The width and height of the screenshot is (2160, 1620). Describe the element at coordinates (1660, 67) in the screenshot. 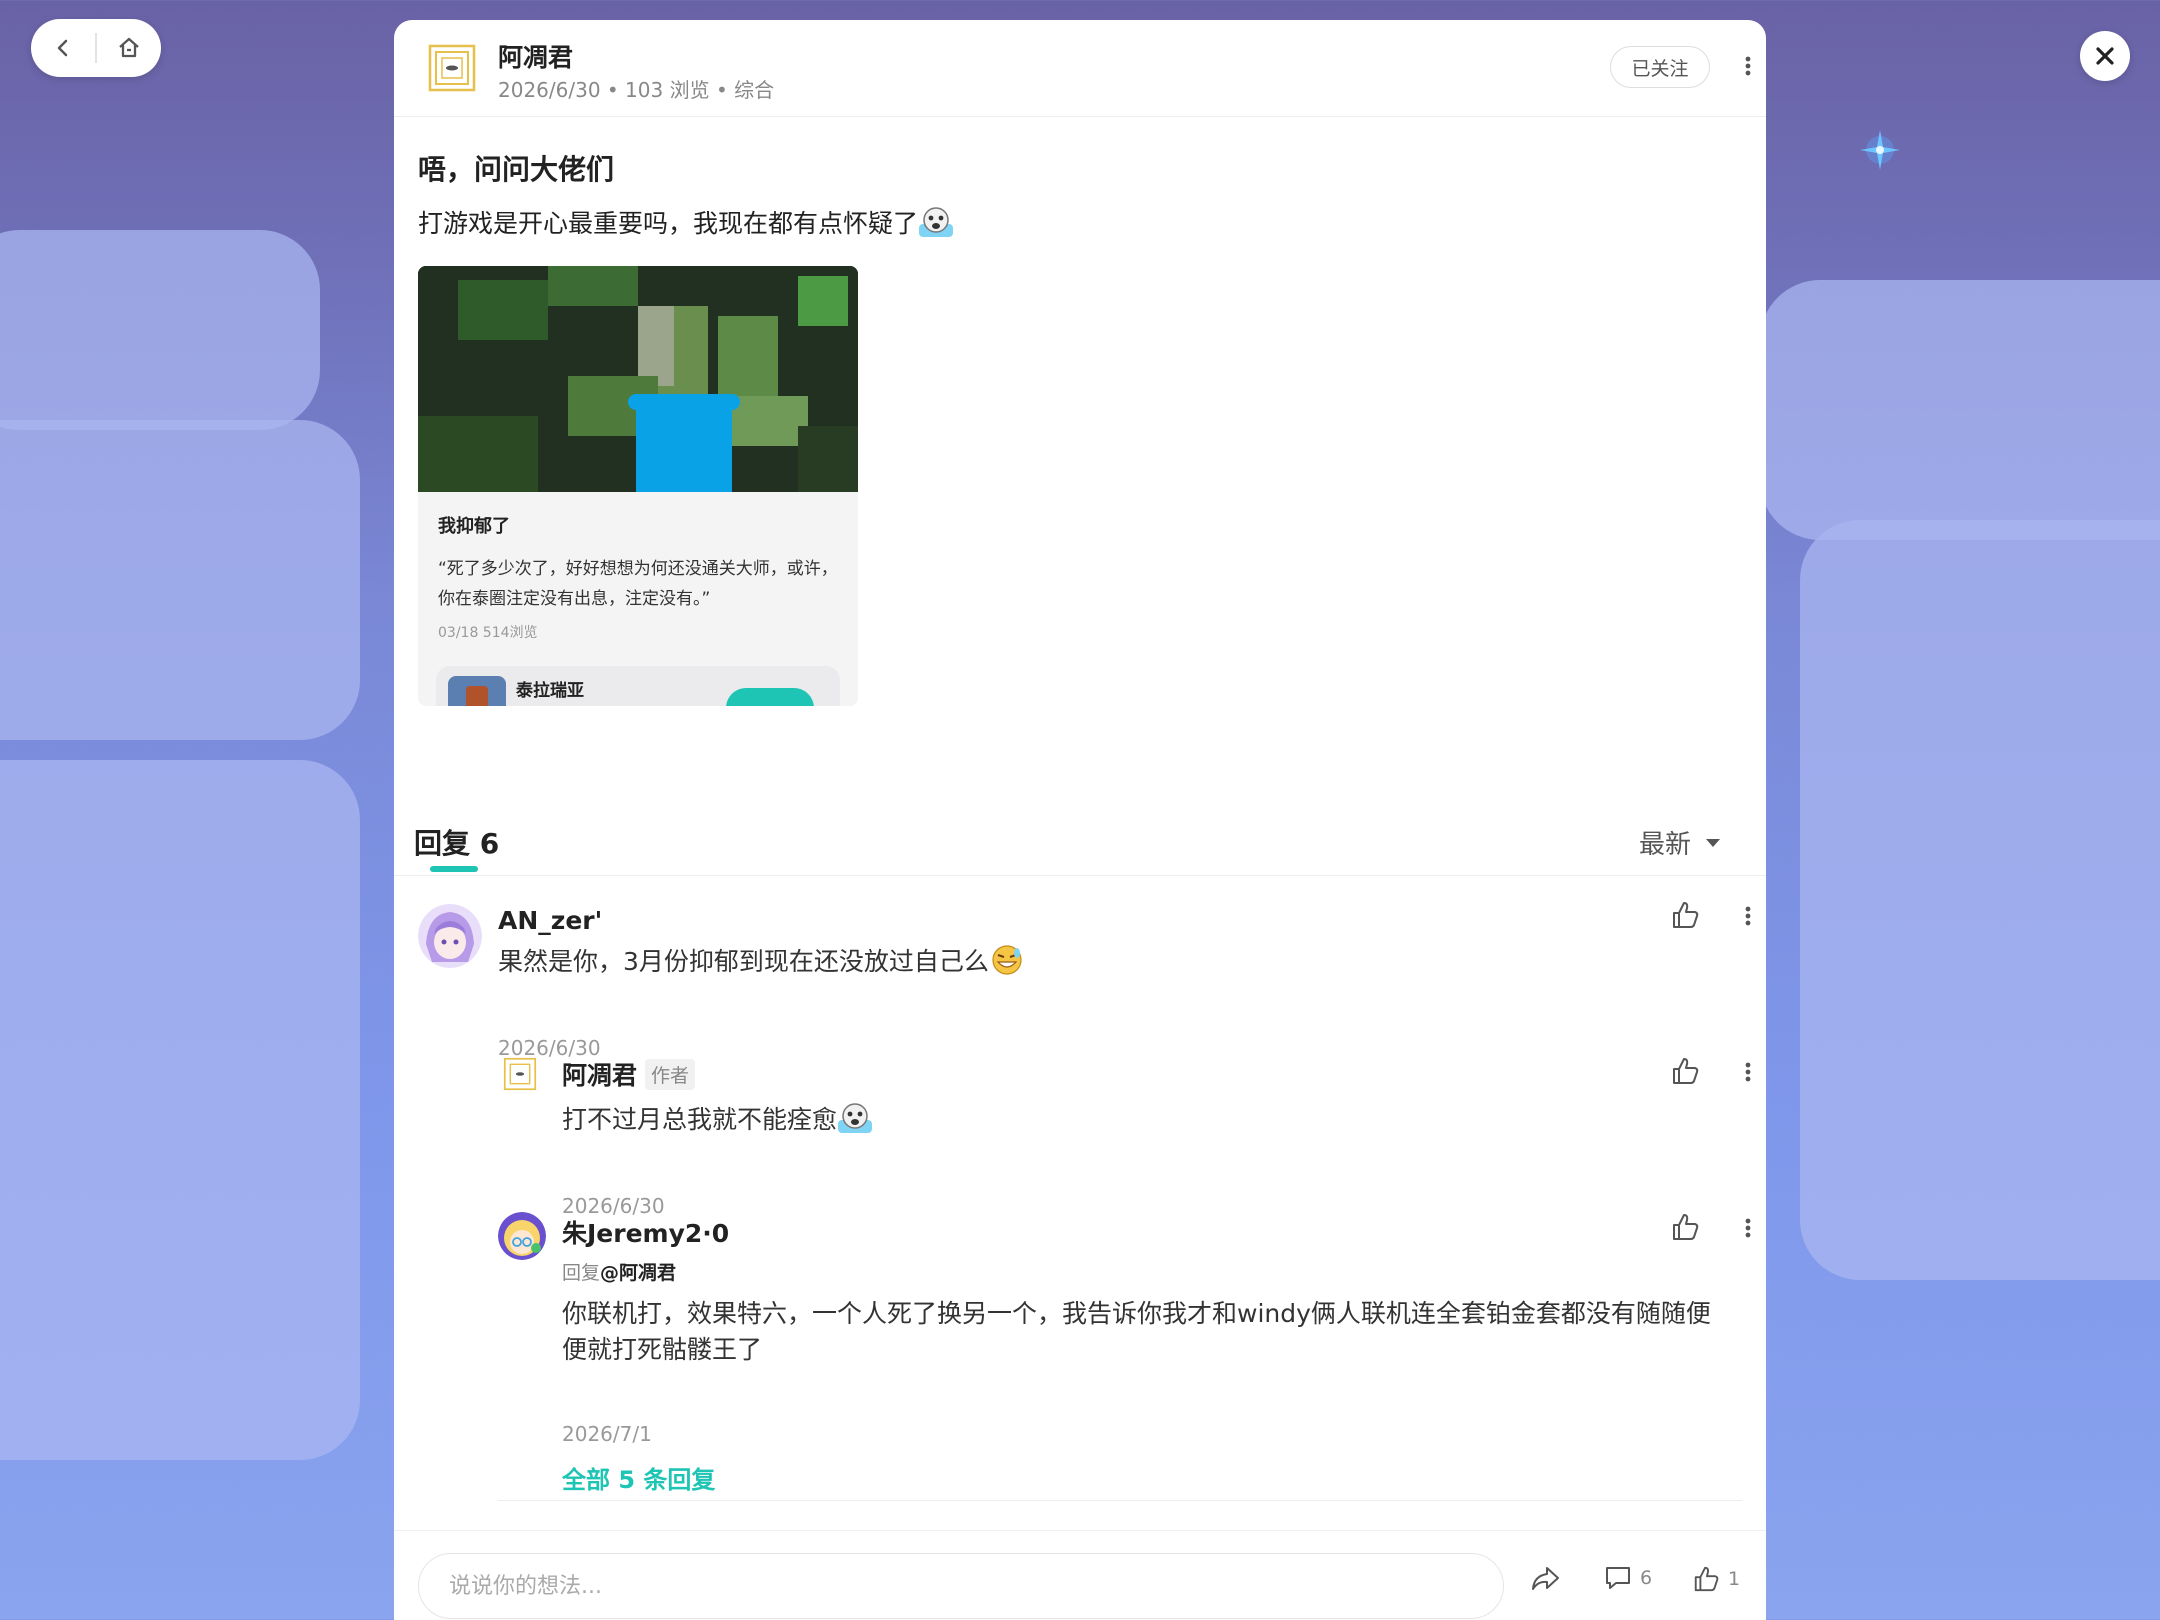

I see `follow-button: 已关注` at that location.